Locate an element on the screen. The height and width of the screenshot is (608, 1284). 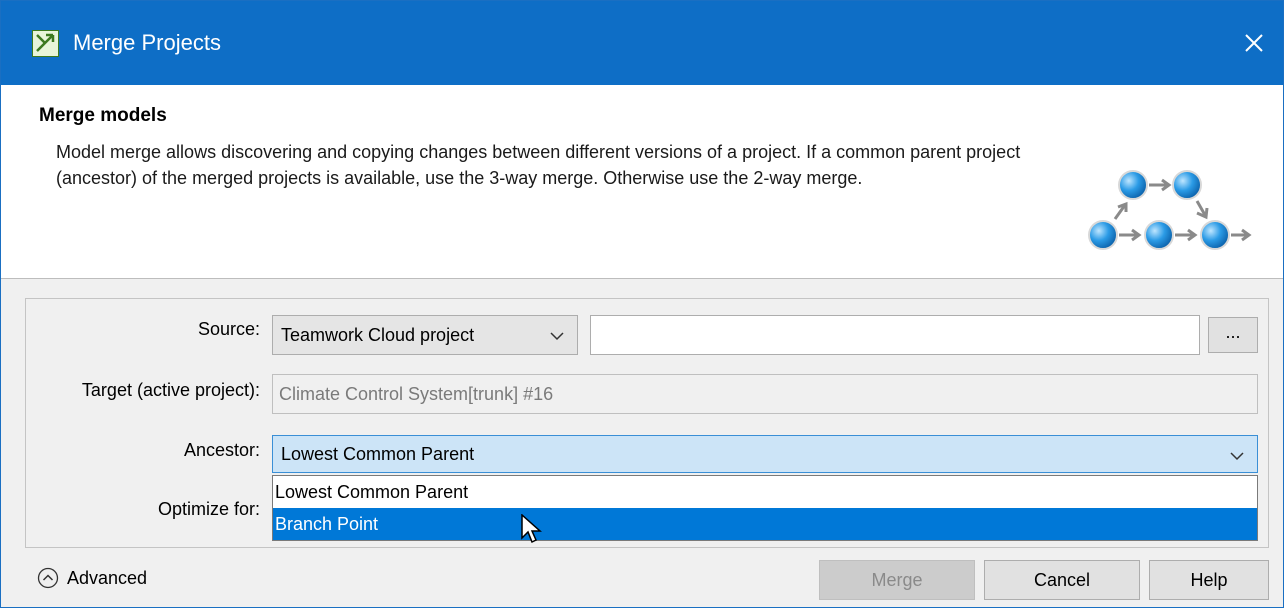
chevron-up-circle-icon is located at coordinates (48, 578).